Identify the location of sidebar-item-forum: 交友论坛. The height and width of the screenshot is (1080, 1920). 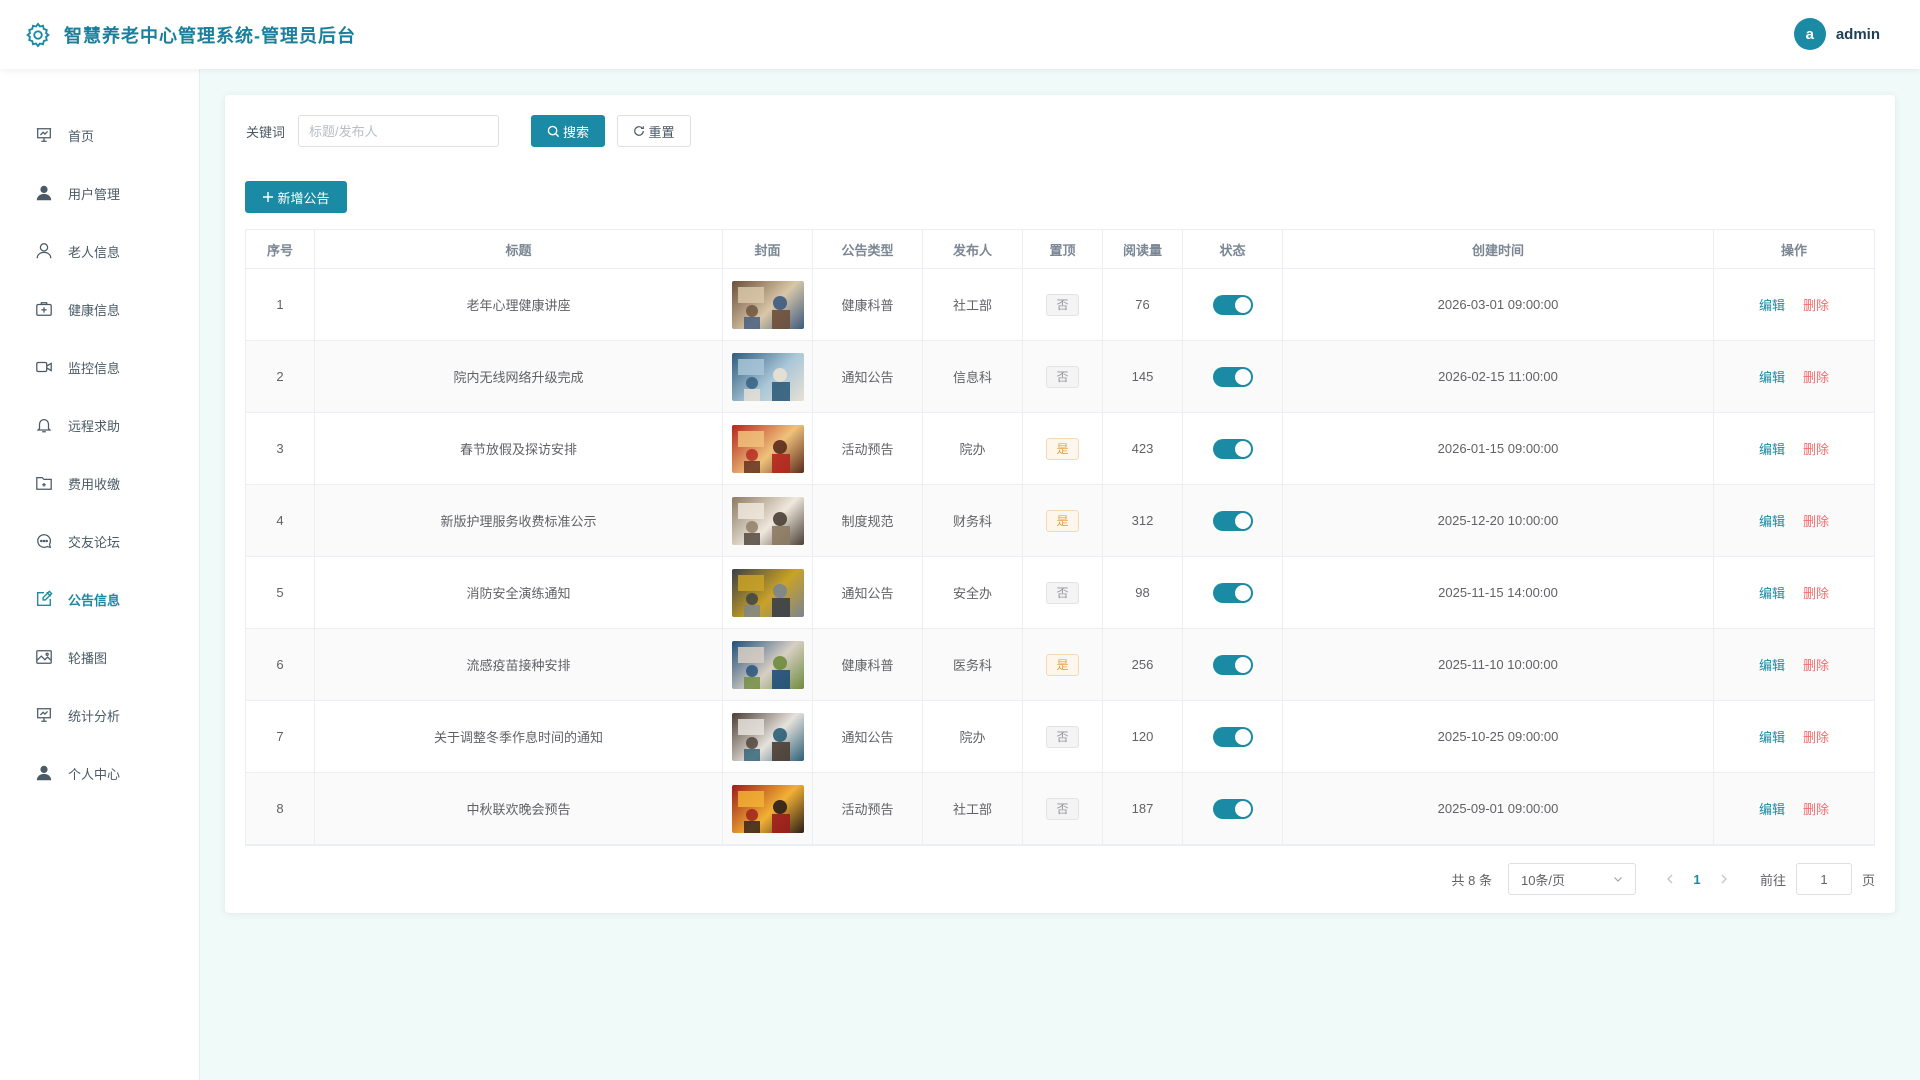
(100, 541).